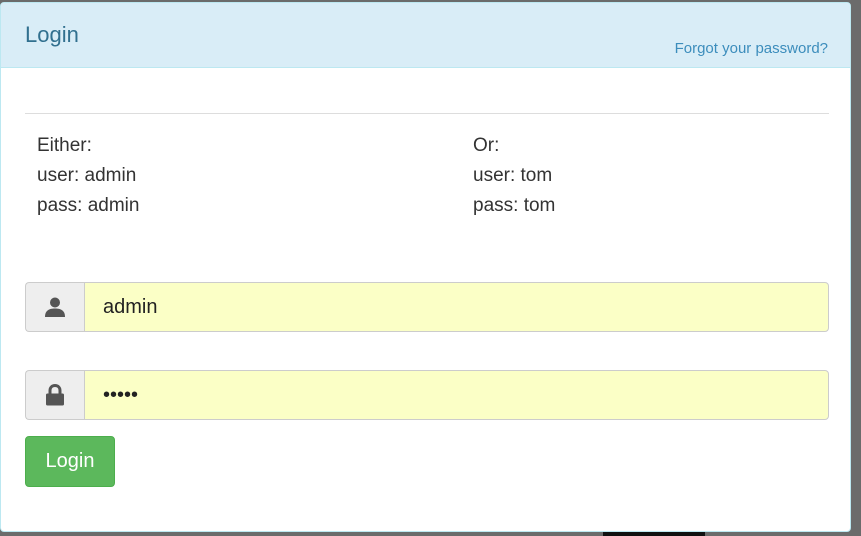  Describe the element at coordinates (486, 145) in the screenshot. I see `hint-heading: Or:` at that location.